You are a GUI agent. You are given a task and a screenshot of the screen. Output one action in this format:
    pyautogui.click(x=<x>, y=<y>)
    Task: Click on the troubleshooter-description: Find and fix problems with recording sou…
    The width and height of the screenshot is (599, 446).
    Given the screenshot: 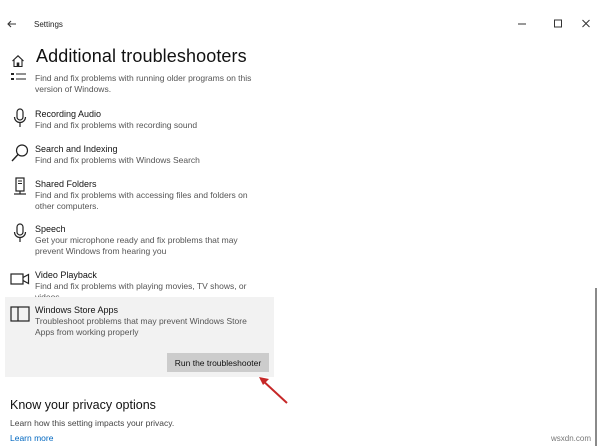 What is the action you would take?
    pyautogui.click(x=116, y=125)
    